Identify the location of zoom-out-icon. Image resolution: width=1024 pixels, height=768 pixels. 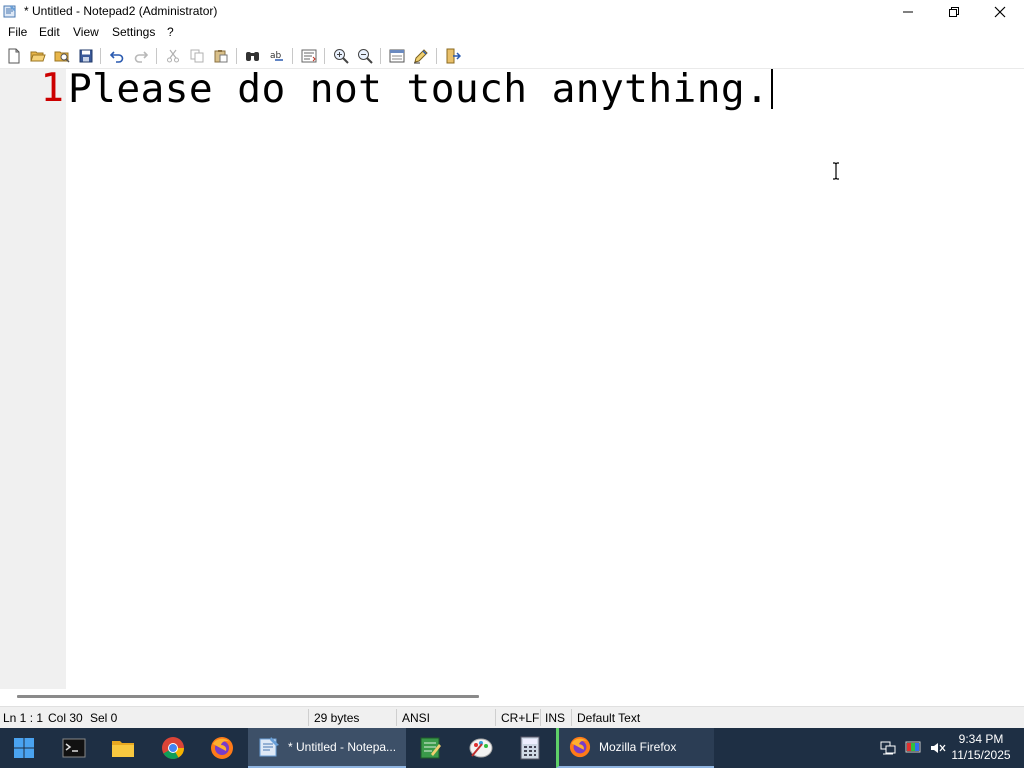
(365, 56).